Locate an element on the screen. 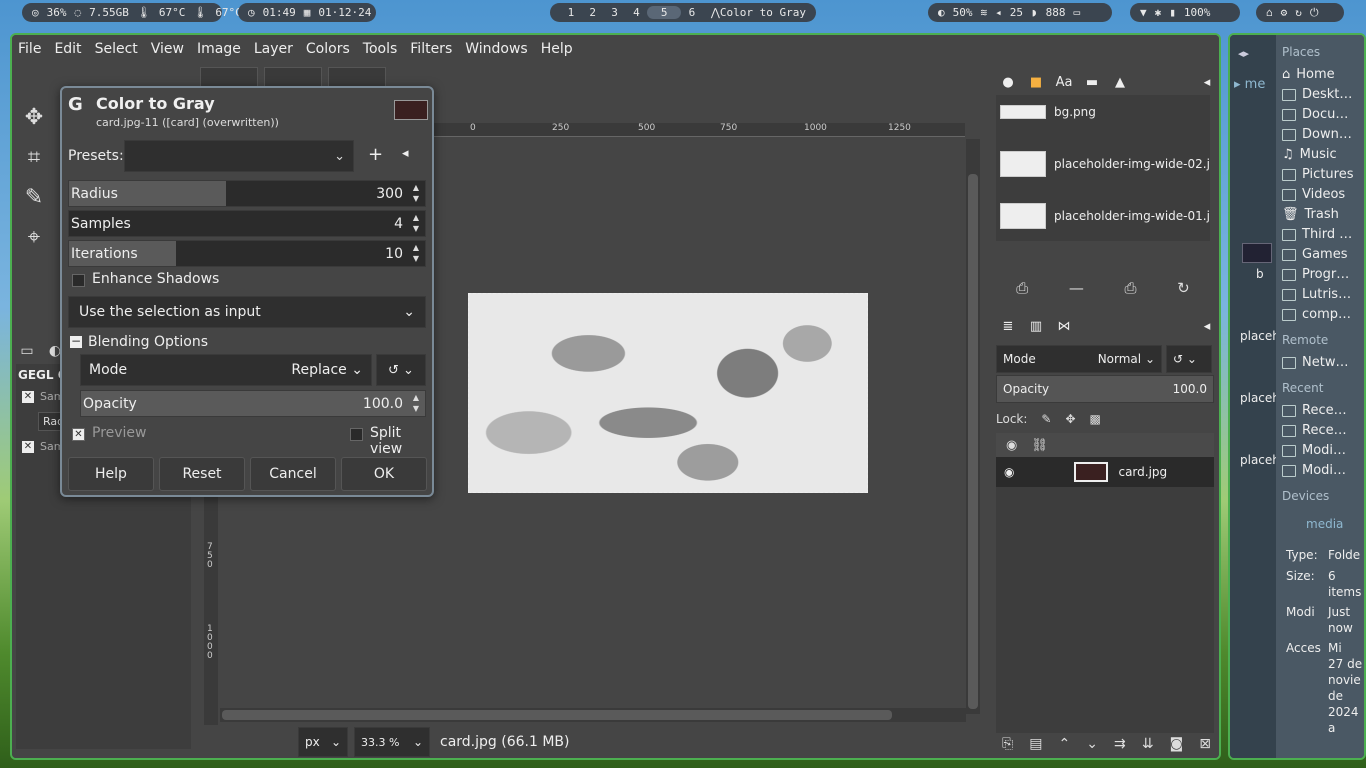 This screenshot has height=768, width=1366. settings-icon: ⚙ is located at coordinates (1284, 12).